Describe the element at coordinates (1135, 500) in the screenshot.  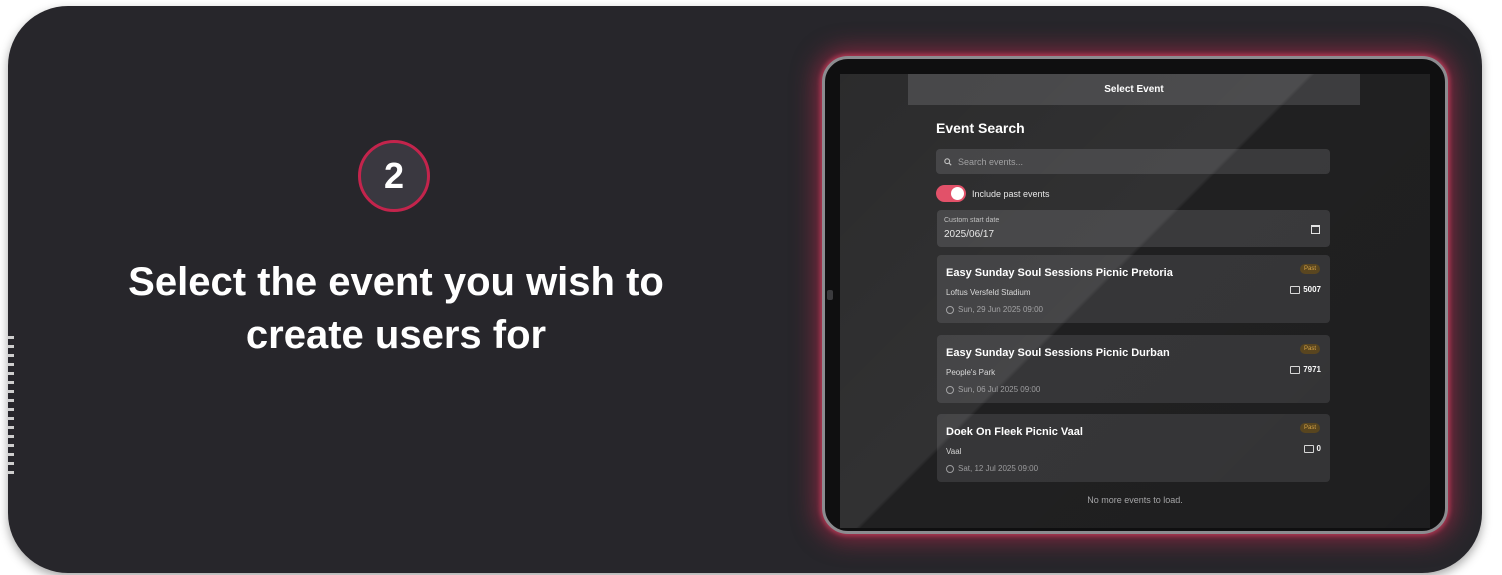
I see `no-more-events-text: No more events to load.` at that location.